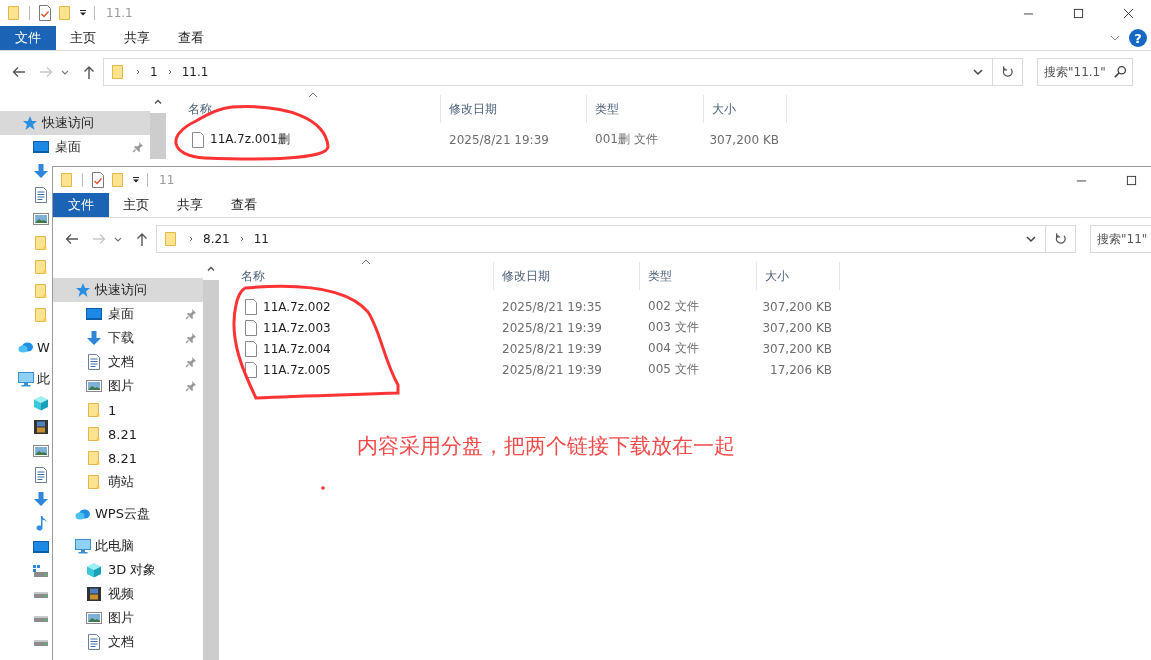  Describe the element at coordinates (94, 594) in the screenshot. I see `film-icon` at that location.